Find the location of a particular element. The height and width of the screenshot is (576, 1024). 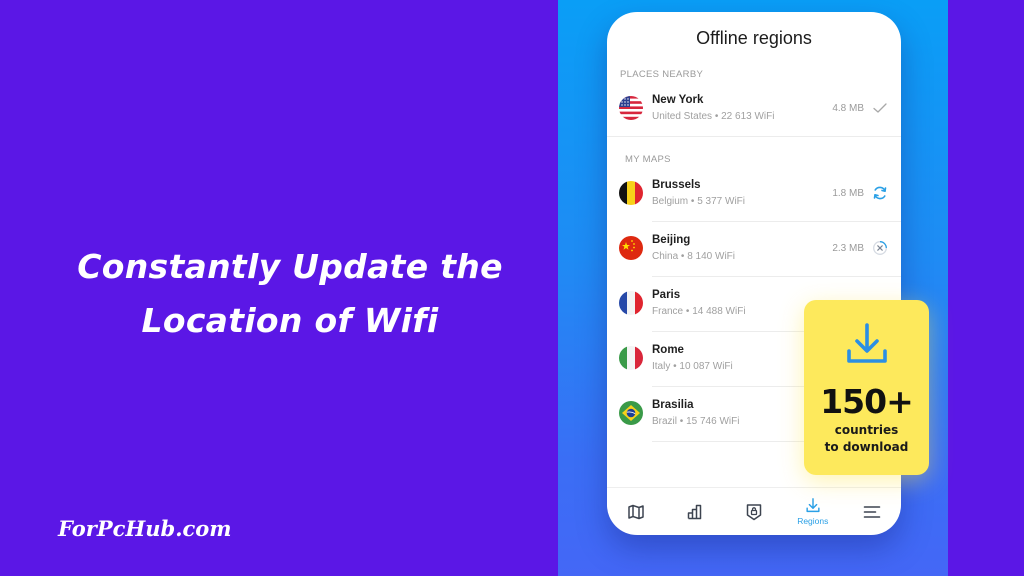

region-details: China • 8 140 WiFi is located at coordinates (693, 256).